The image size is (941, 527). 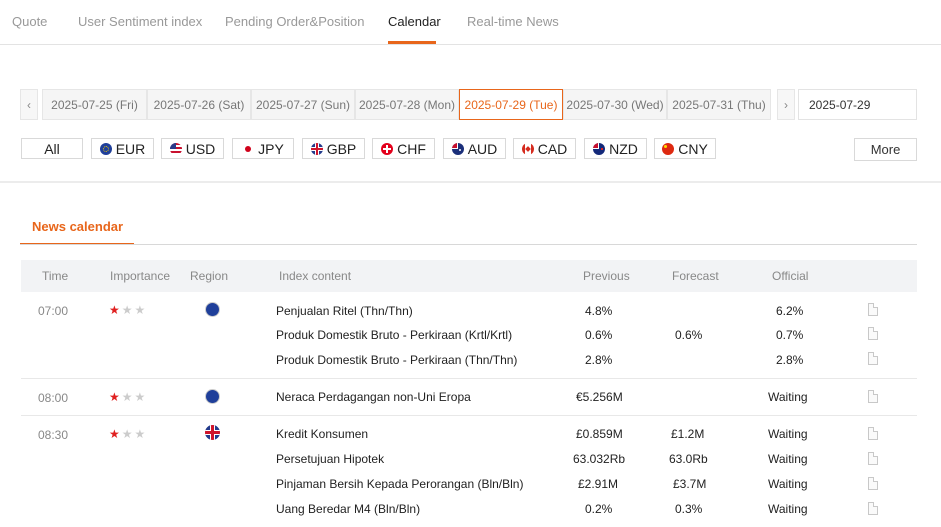 What do you see at coordinates (341, 148) in the screenshot?
I see `currency-label: GBP` at bounding box center [341, 148].